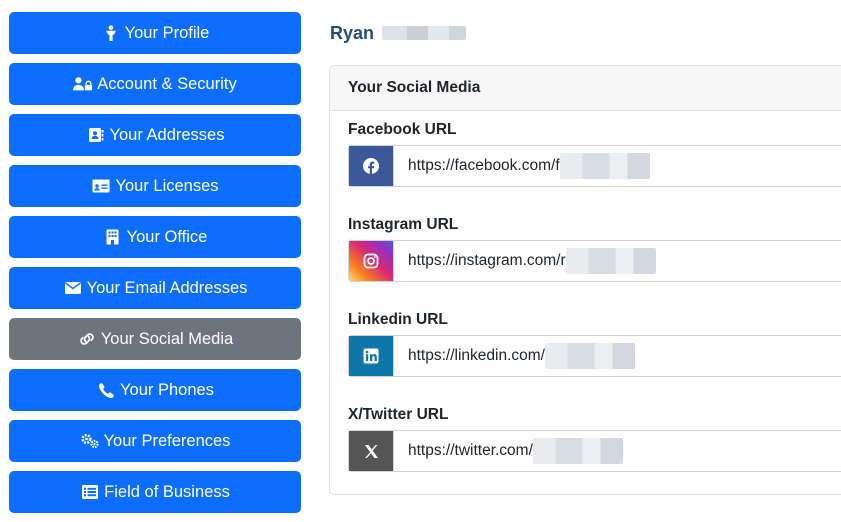 This screenshot has height=522, width=841. I want to click on sidebar-item-label: Your Office, so click(167, 236).